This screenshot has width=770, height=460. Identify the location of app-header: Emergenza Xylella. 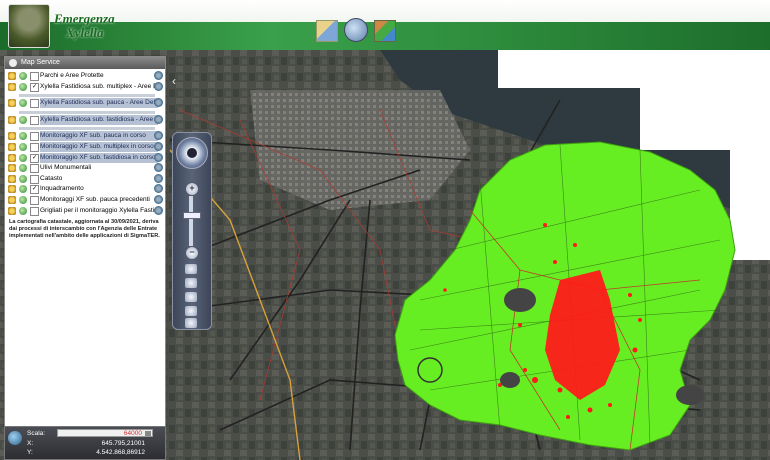
(385, 25).